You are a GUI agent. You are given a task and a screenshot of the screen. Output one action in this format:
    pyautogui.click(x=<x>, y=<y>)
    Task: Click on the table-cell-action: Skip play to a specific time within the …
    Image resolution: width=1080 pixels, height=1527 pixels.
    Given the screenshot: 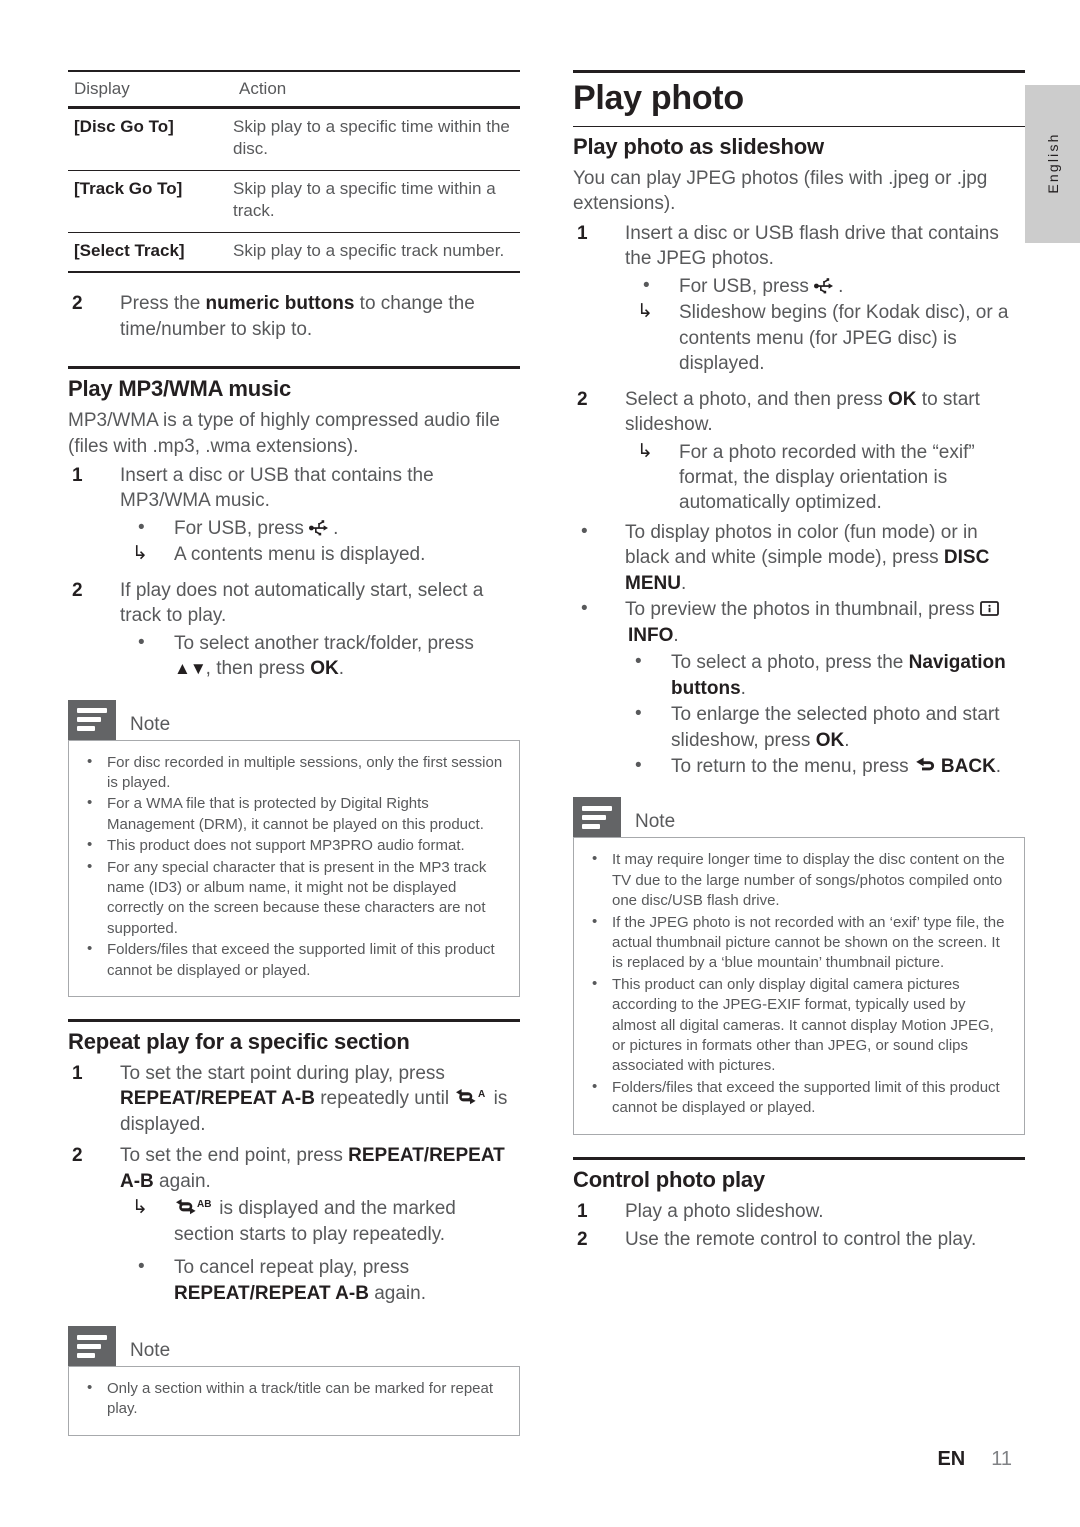 What is the action you would take?
    pyautogui.click(x=376, y=139)
    